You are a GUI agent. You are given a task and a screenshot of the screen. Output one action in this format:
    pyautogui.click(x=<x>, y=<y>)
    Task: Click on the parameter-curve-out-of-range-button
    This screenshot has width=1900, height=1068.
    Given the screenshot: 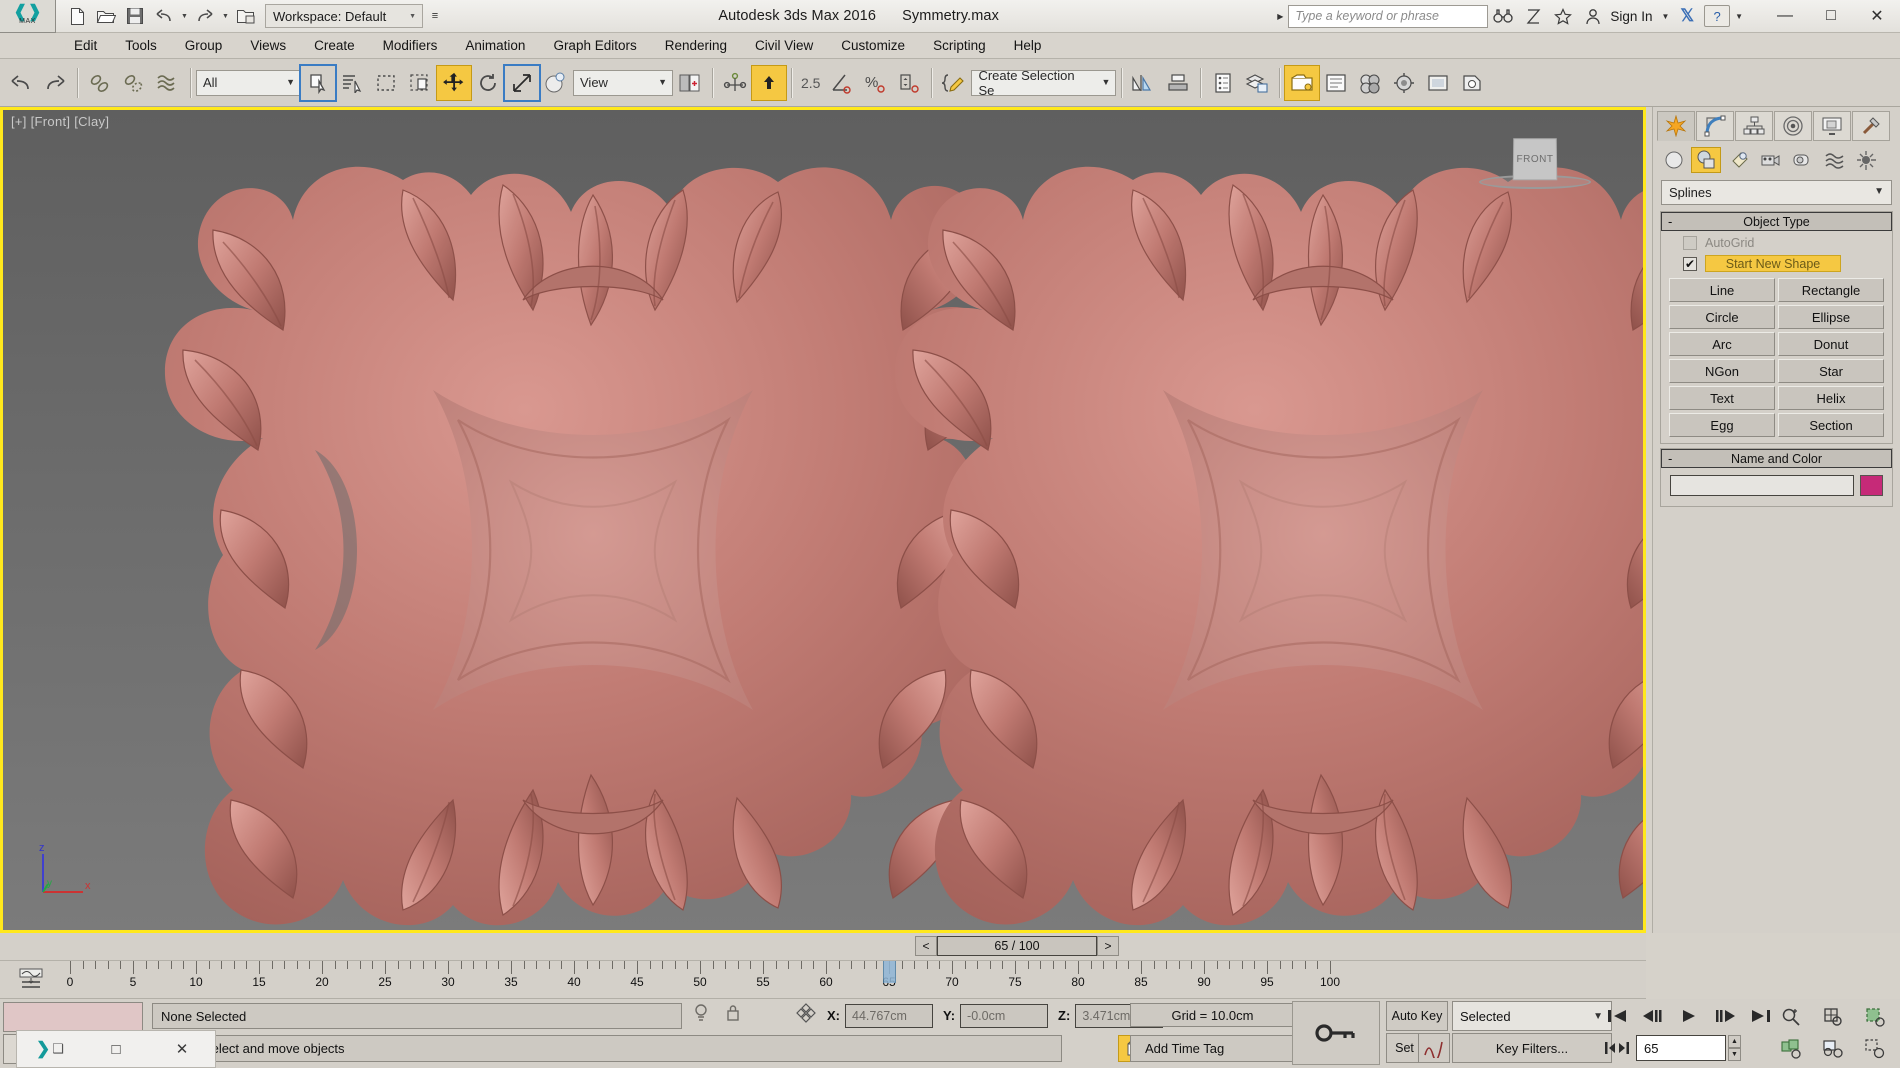 What is the action you would take?
    pyautogui.click(x=1434, y=1048)
    